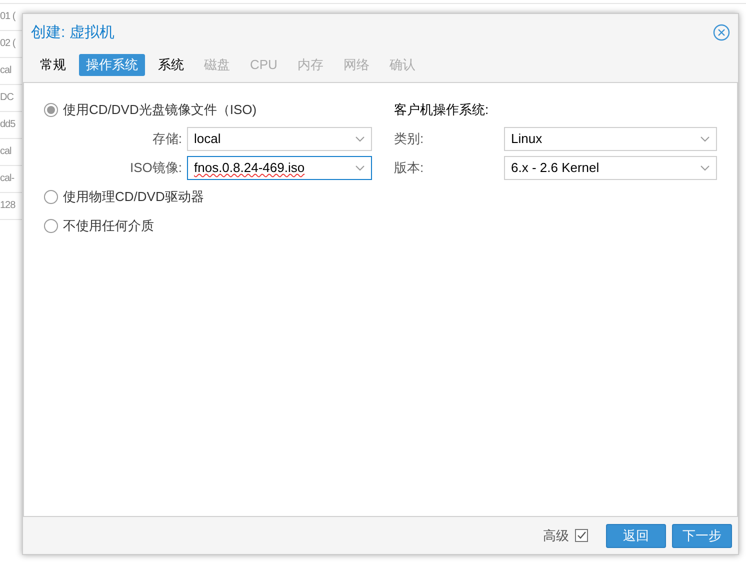 The width and height of the screenshot is (746, 565). Describe the element at coordinates (581, 535) in the screenshot. I see `checkbox` at that location.